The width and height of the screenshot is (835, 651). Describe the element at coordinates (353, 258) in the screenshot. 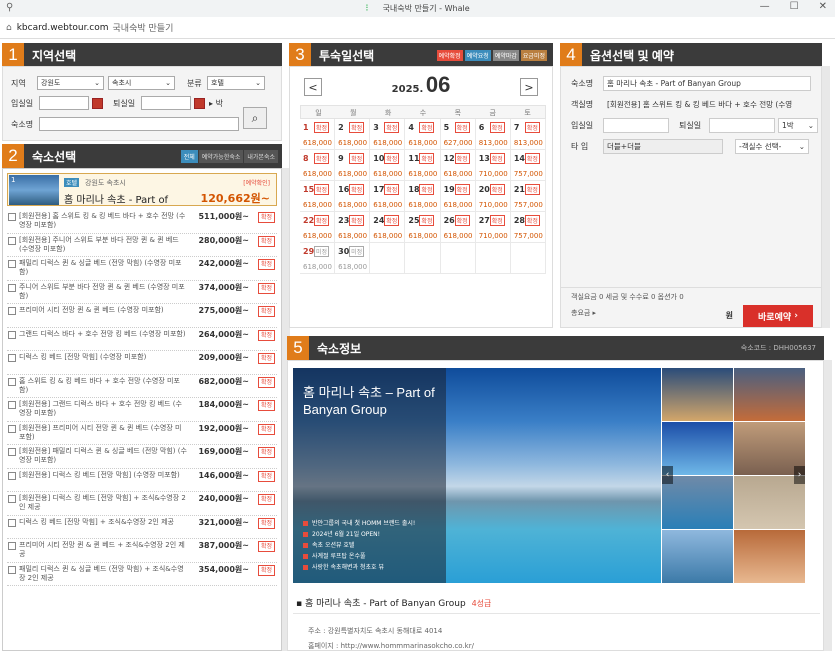

I see `calendar-day: 30 미정 618,000` at that location.